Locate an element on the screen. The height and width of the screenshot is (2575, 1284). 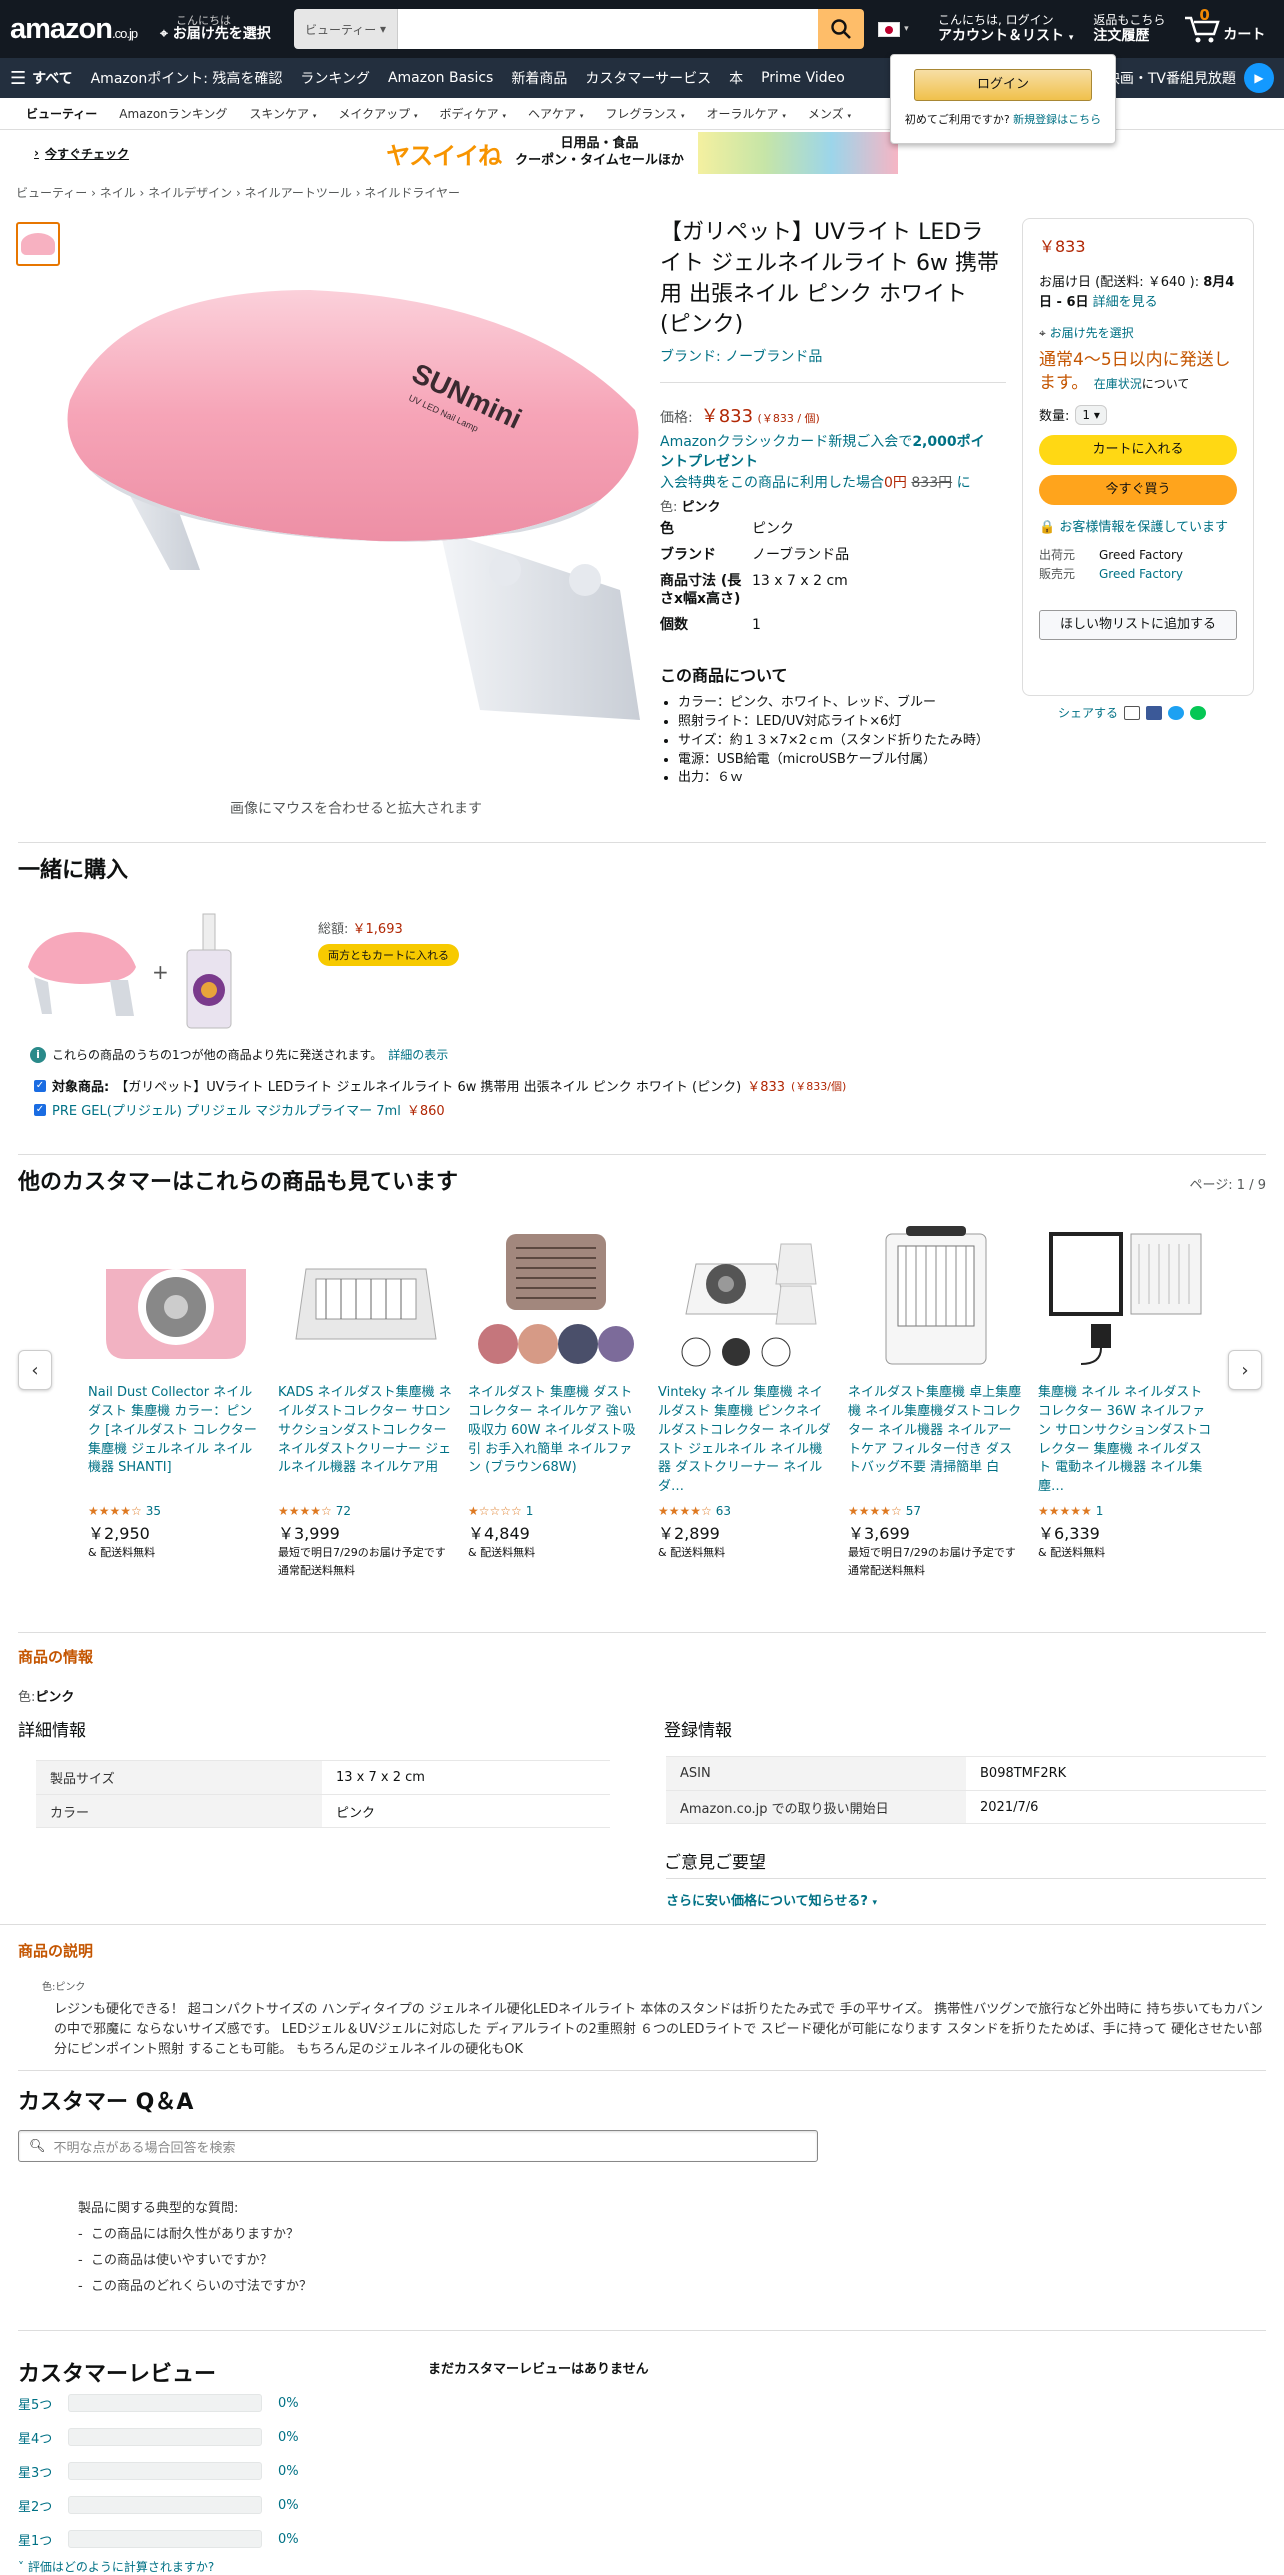
subnav-item: メンズ ▾ is located at coordinates (829, 113).